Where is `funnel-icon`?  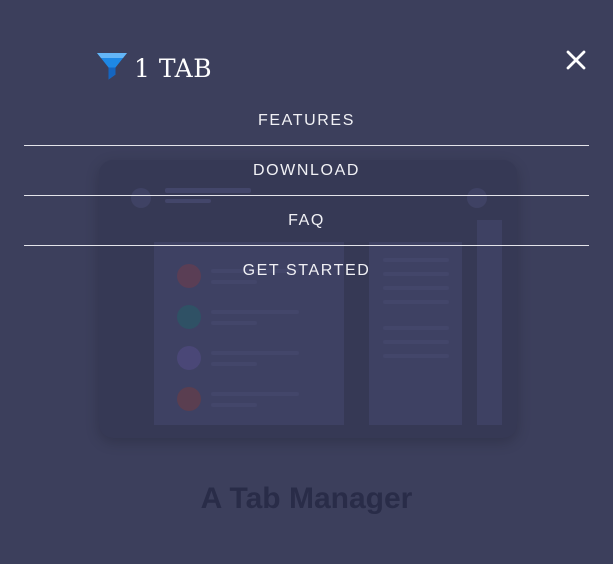
funnel-icon is located at coordinates (112, 68).